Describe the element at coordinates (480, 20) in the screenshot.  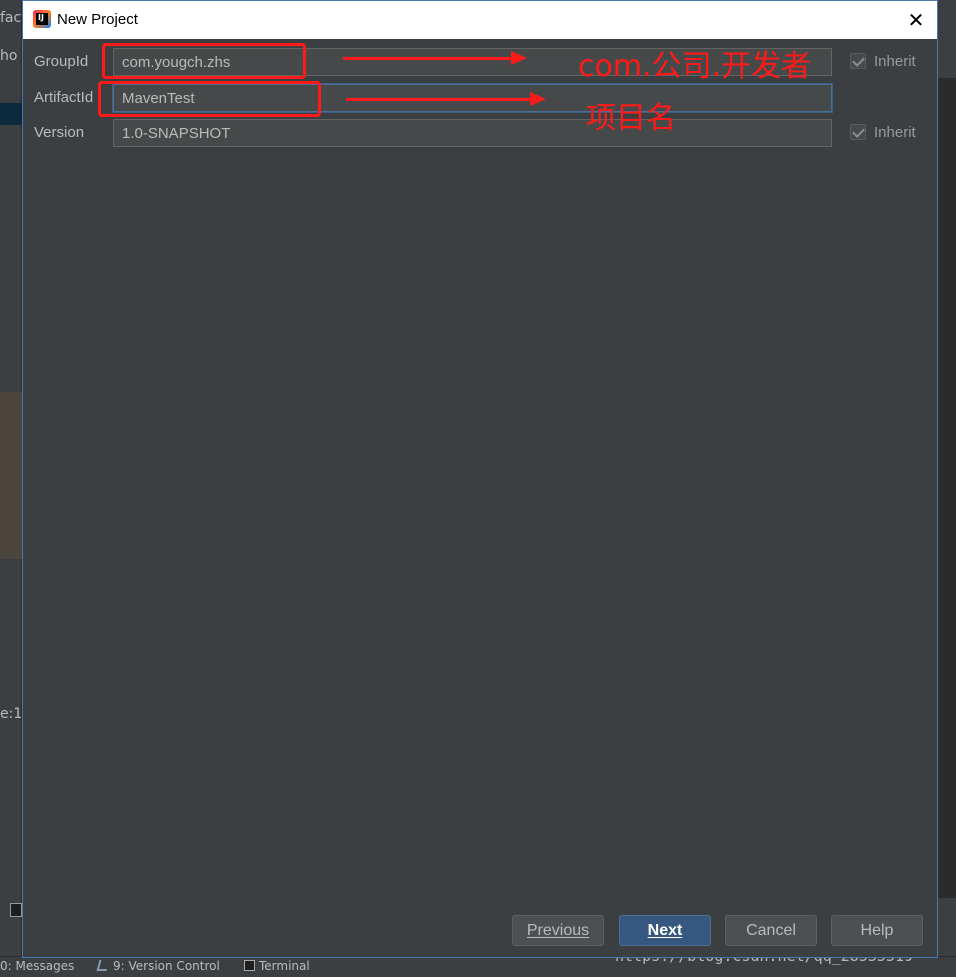
I see `dialog-titlebar: IJ New Project ✕` at that location.